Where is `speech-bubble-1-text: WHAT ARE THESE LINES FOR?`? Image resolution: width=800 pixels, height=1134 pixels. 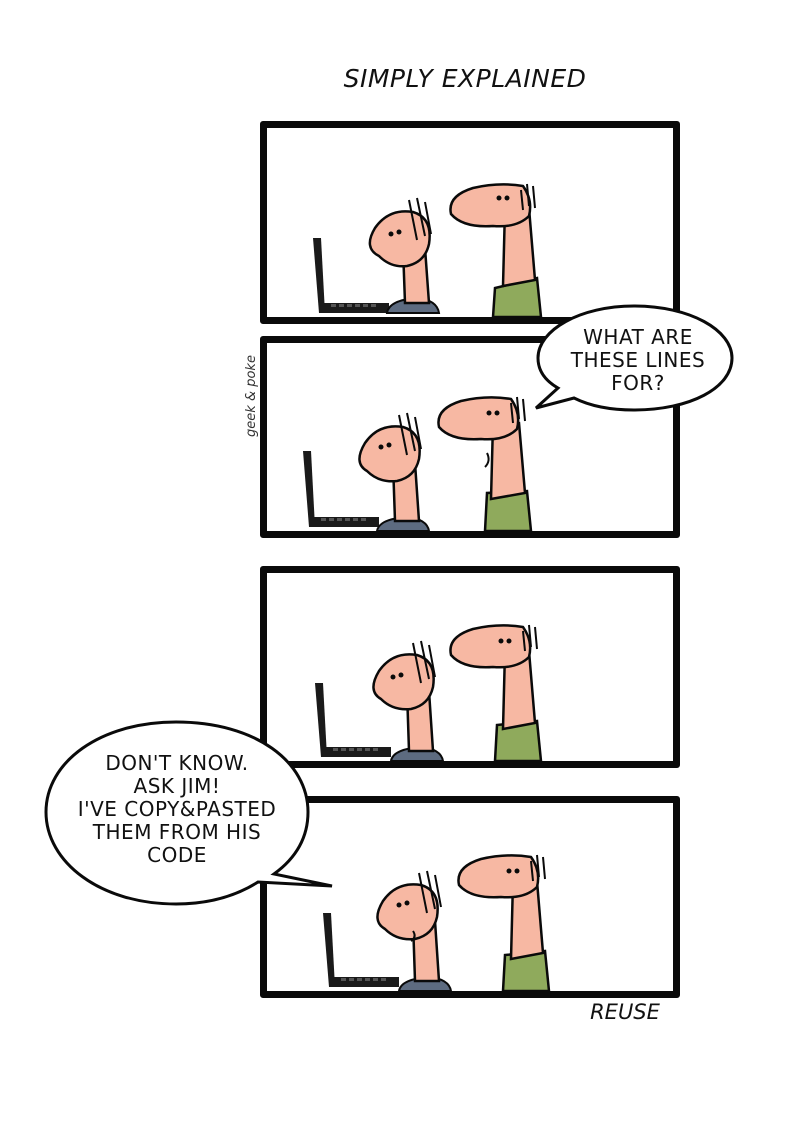 speech-bubble-1-text: WHAT ARE THESE LINES FOR? is located at coordinates (638, 360).